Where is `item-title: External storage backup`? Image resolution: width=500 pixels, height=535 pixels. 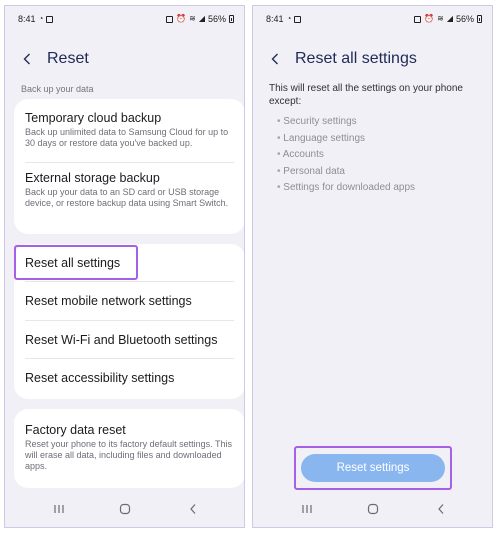 item-title: External storage backup is located at coordinates (92, 178).